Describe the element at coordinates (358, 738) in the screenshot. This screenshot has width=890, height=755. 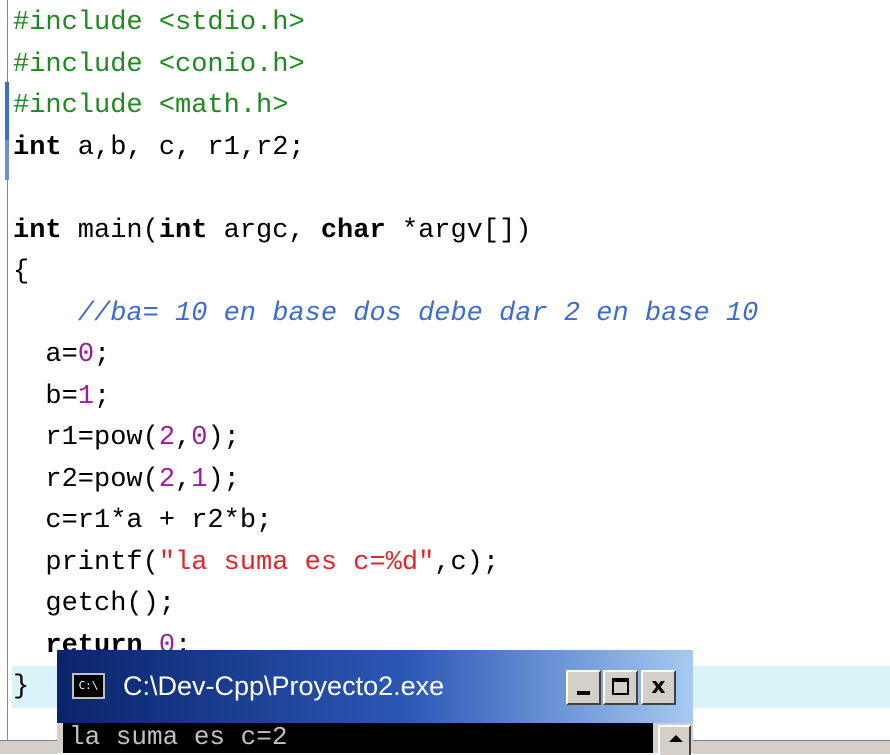
I see `console-output-area: la suma es c=2` at that location.